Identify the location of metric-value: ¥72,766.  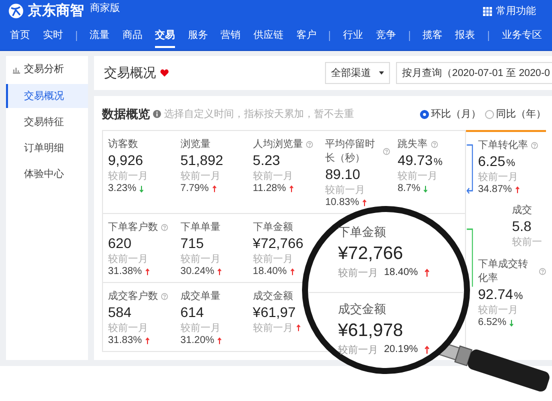
(278, 243).